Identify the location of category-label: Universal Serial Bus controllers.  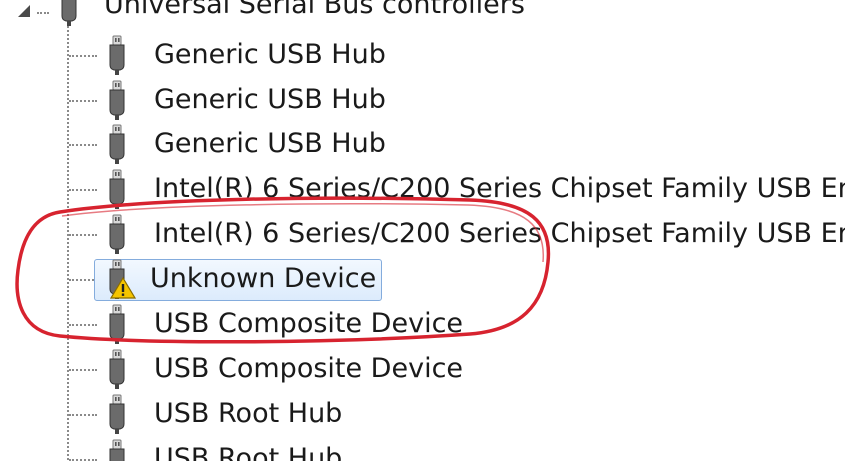
(314, 10).